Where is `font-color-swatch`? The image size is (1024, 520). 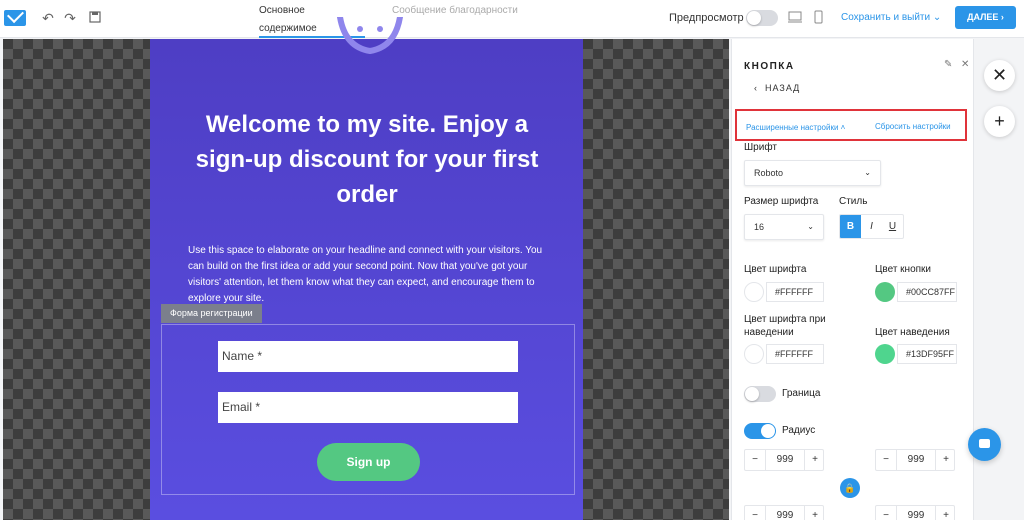 font-color-swatch is located at coordinates (754, 292).